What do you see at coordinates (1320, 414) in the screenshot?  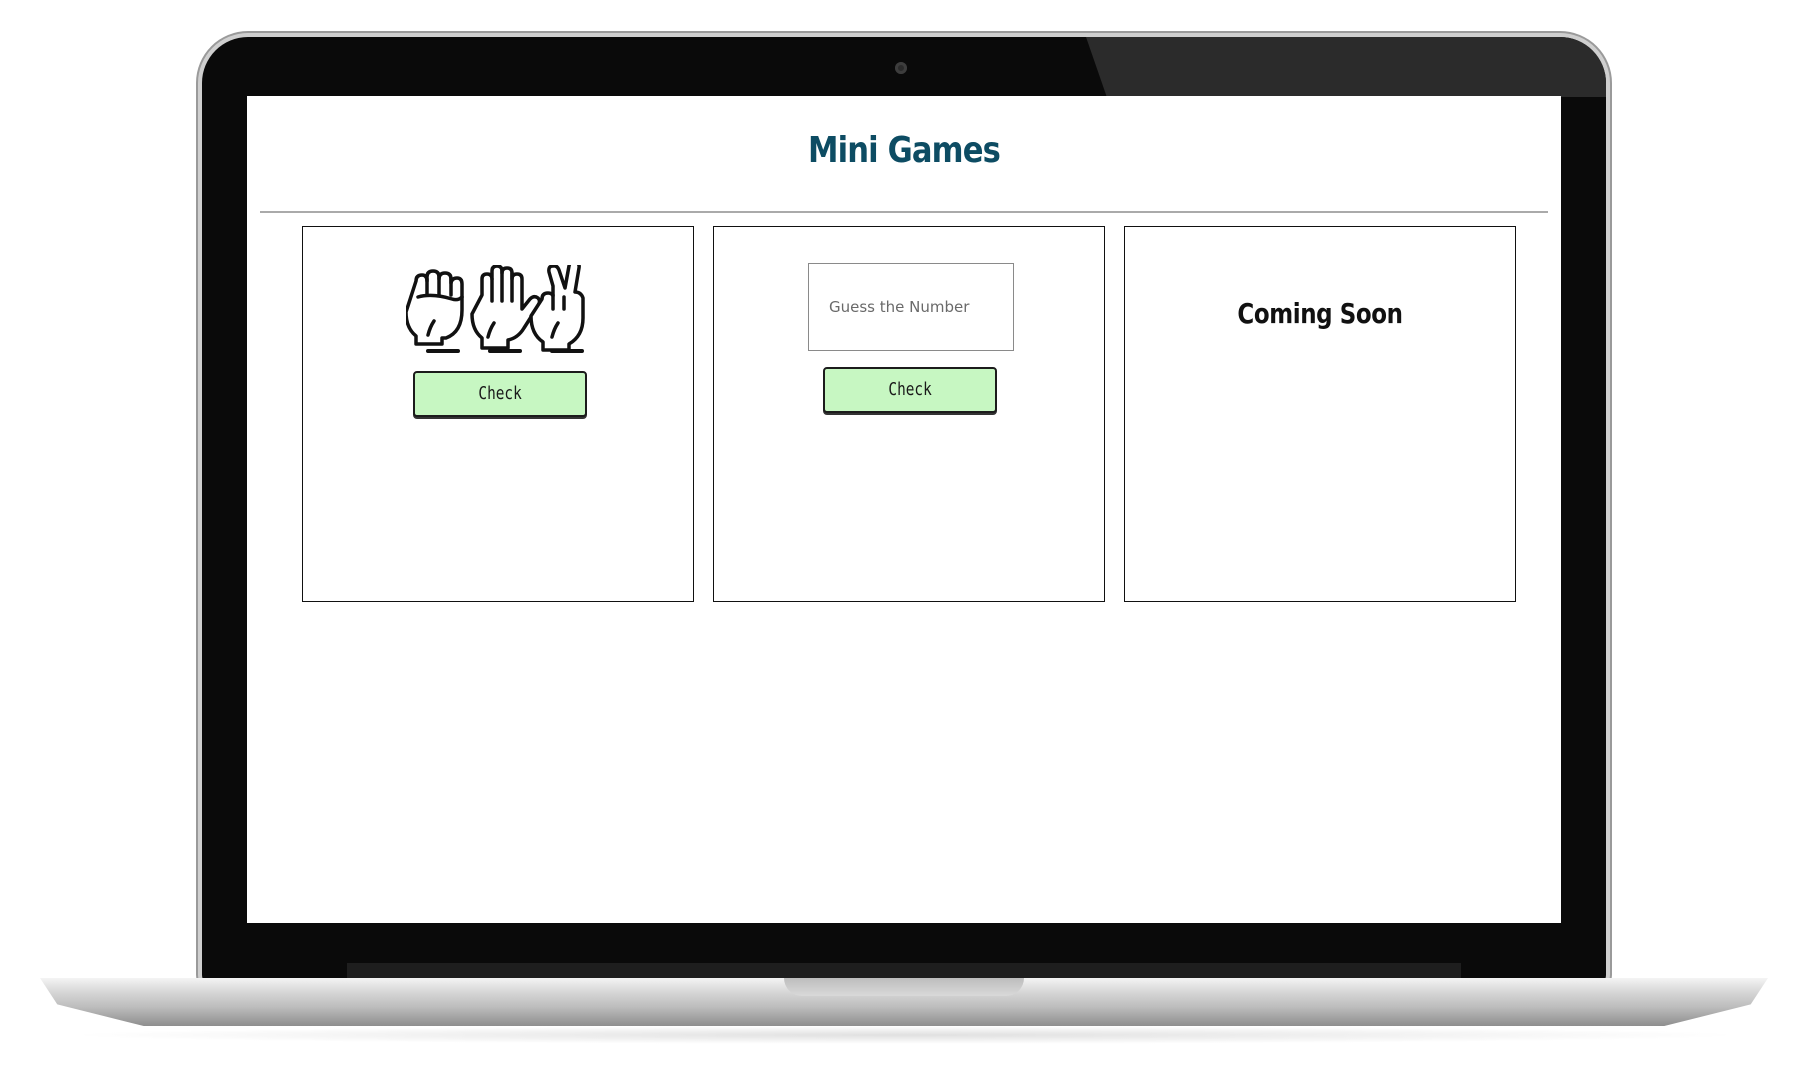 I see `game-card-coming-soon: Coming Soon` at bounding box center [1320, 414].